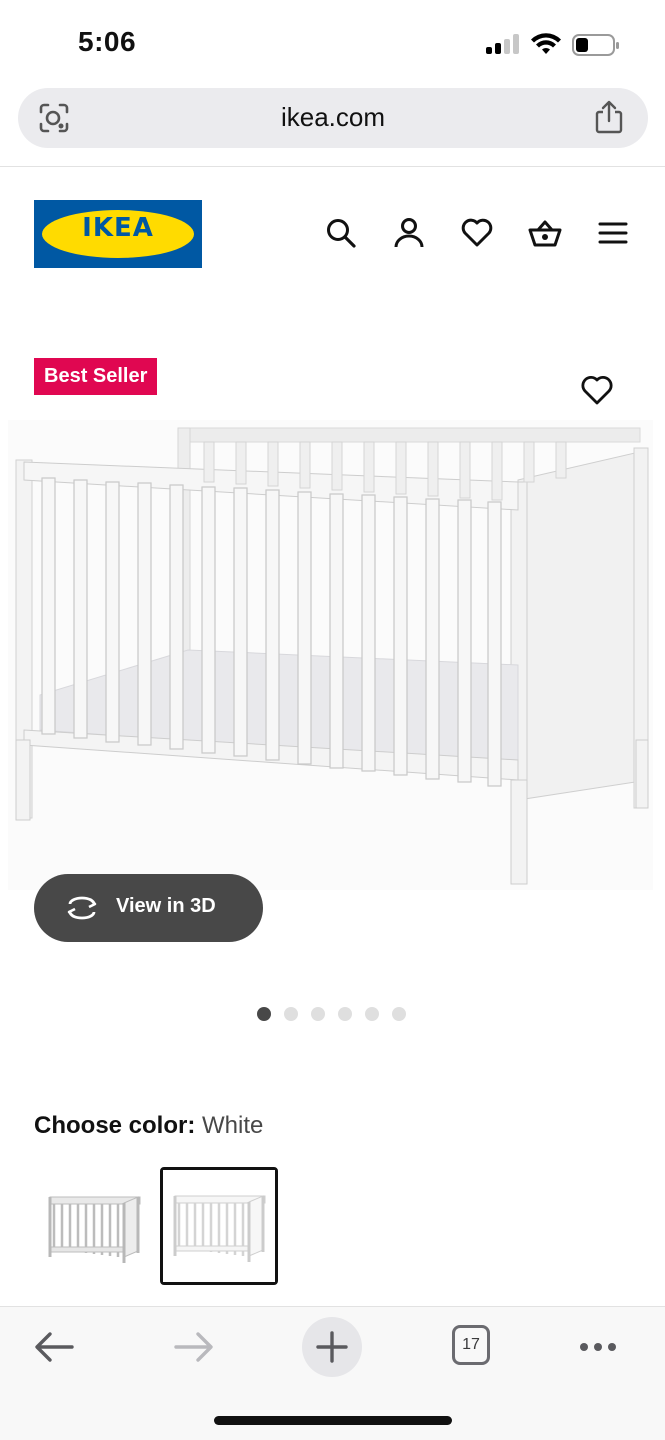 The width and height of the screenshot is (665, 1440). Describe the element at coordinates (194, 1347) in the screenshot. I see `forward-icon` at that location.